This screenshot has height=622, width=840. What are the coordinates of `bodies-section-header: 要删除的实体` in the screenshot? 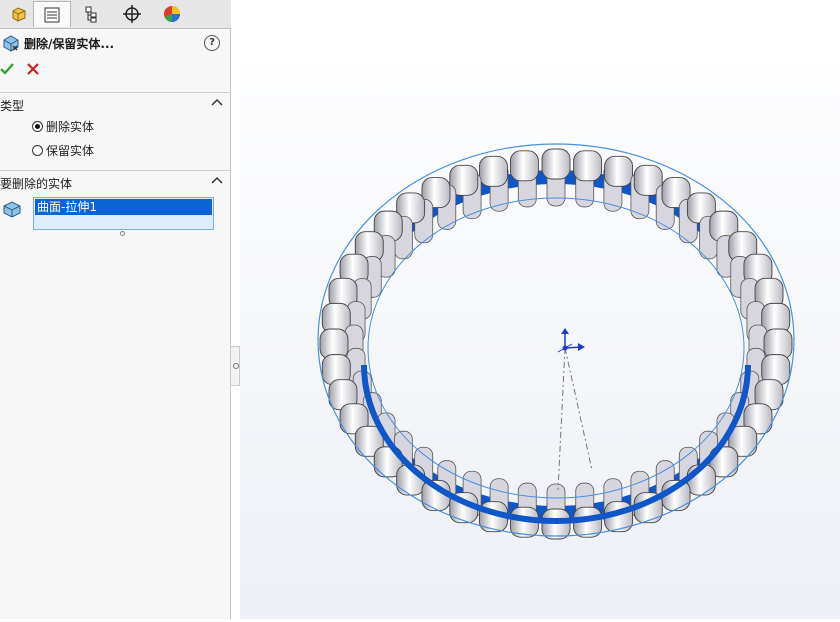 It's located at (115, 180).